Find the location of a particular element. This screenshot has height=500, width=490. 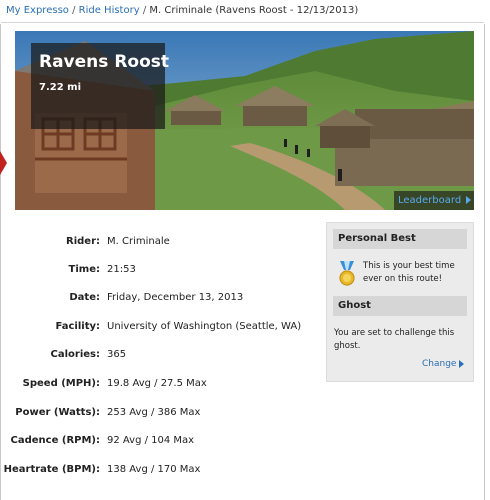

stat-row-date: Date: Friday, December 13, 2013 is located at coordinates (160, 298).